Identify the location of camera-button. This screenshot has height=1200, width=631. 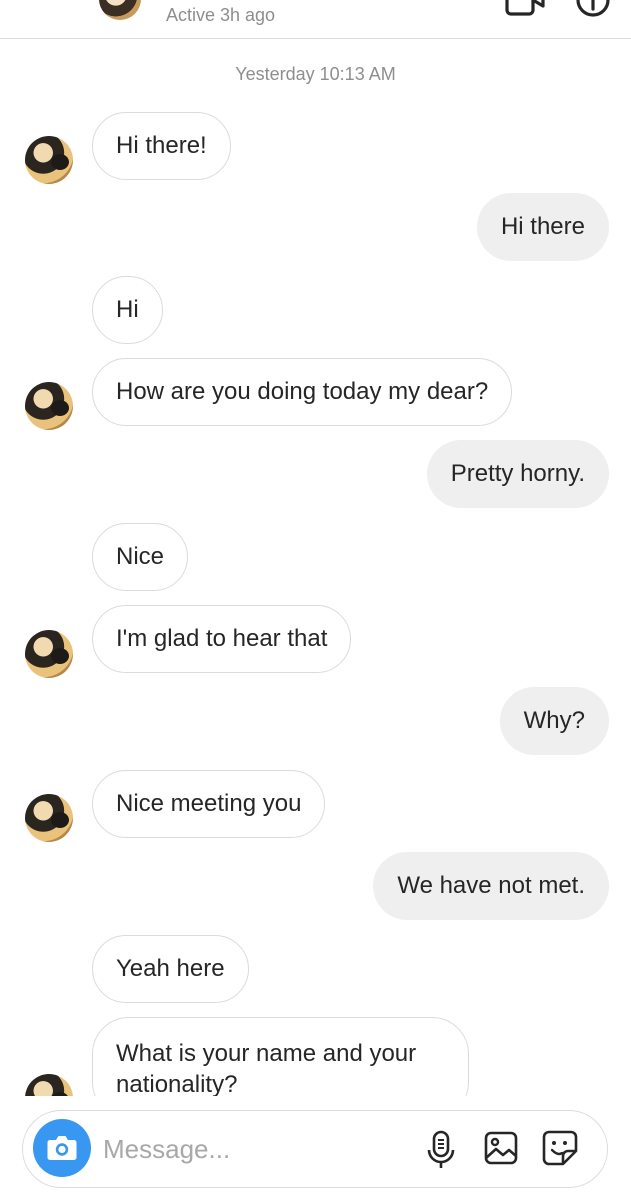
(62, 1148).